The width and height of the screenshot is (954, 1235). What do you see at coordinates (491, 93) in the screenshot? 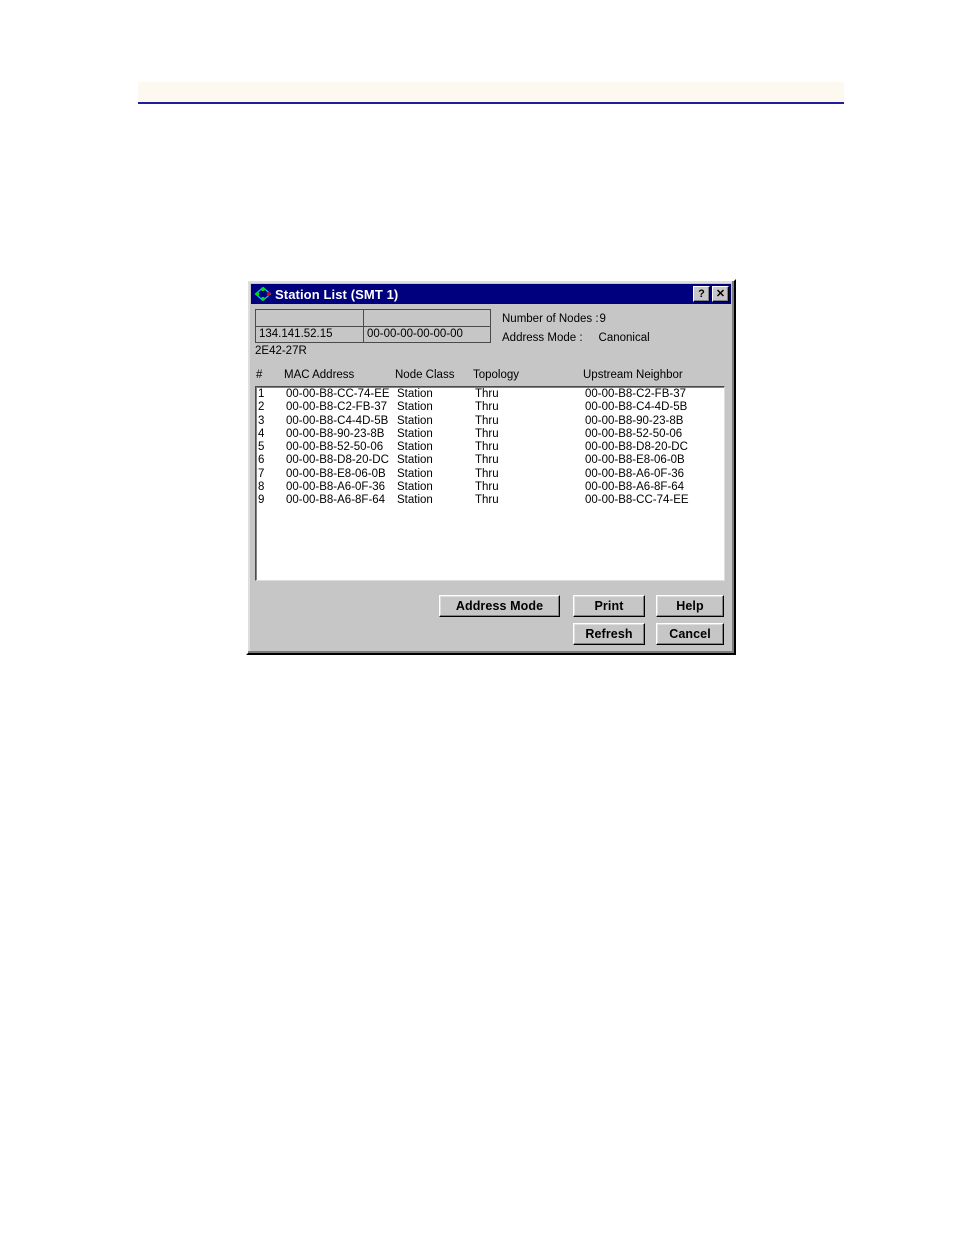
I see `page-header-band` at bounding box center [491, 93].